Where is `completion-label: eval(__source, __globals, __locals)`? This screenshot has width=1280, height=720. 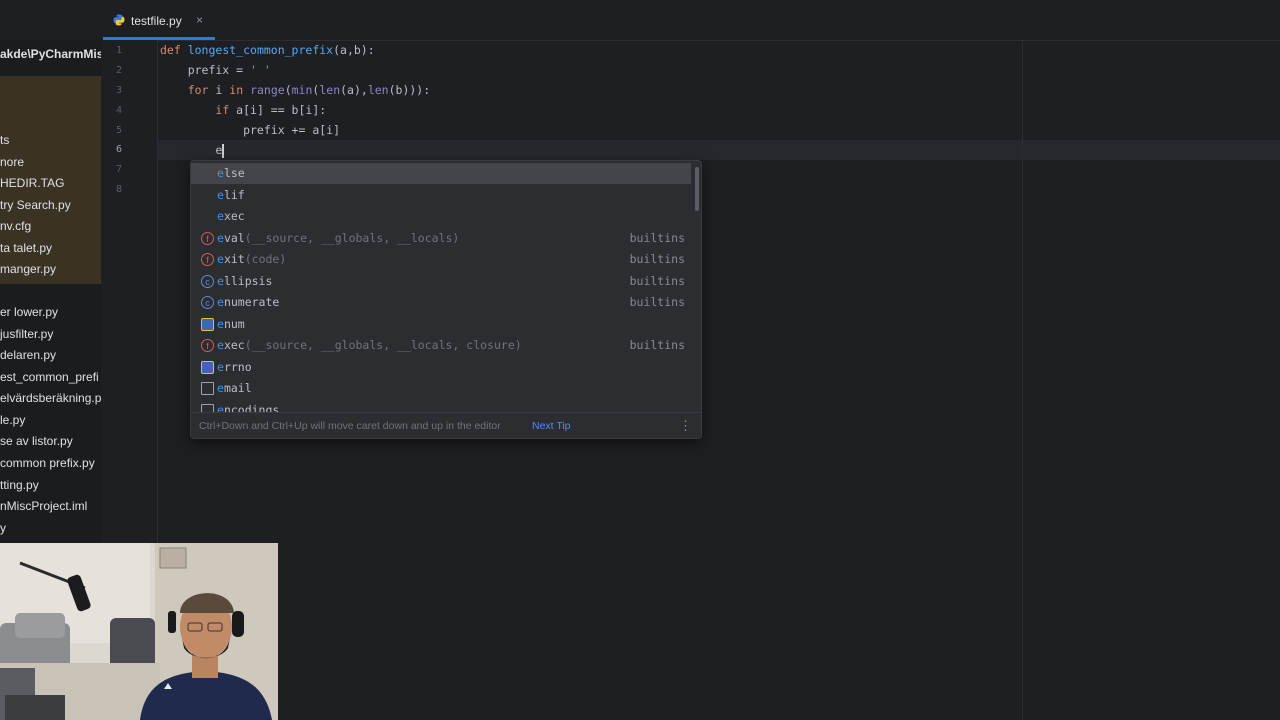 completion-label: eval(__source, __globals, __locals) is located at coordinates (338, 238).